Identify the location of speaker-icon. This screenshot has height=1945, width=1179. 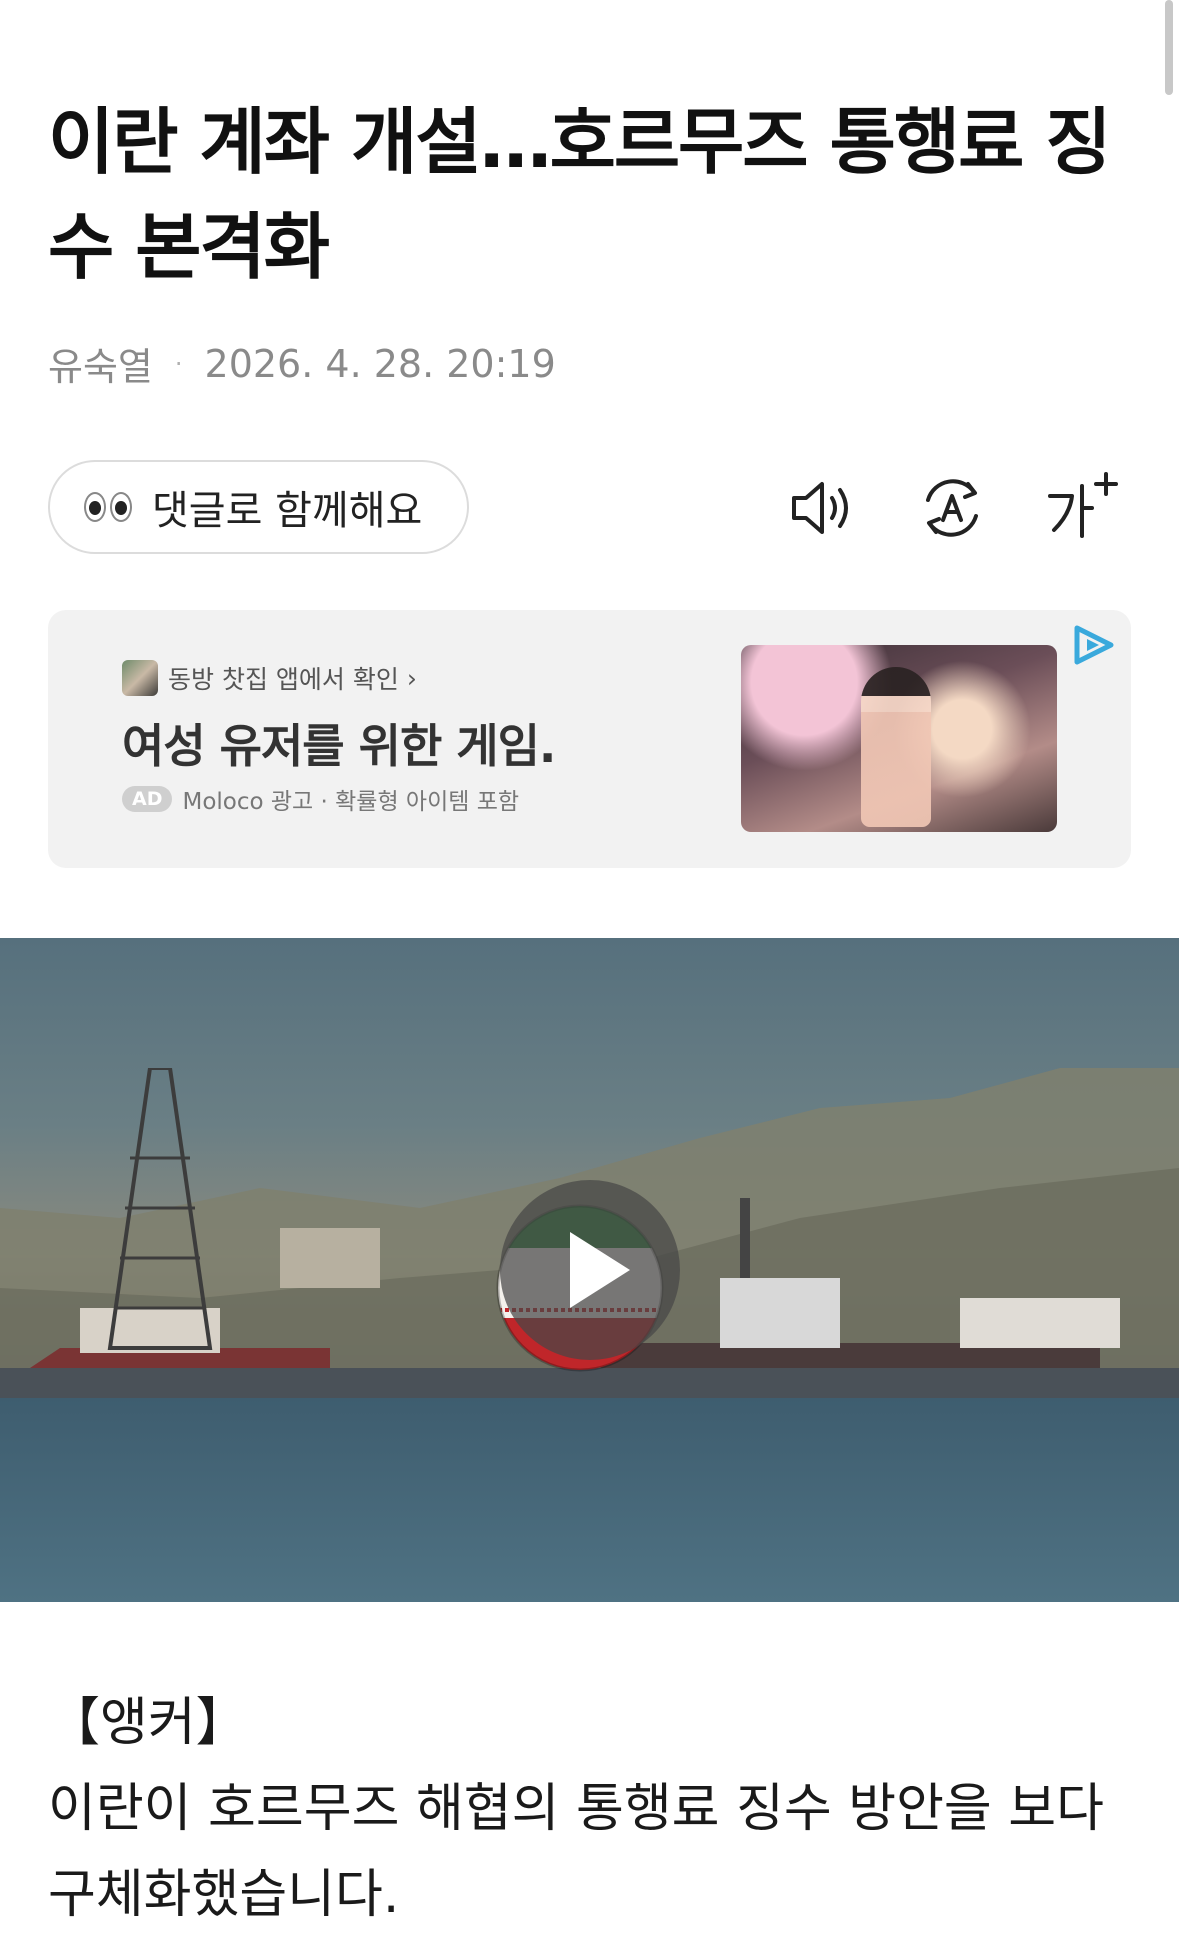
(822, 508).